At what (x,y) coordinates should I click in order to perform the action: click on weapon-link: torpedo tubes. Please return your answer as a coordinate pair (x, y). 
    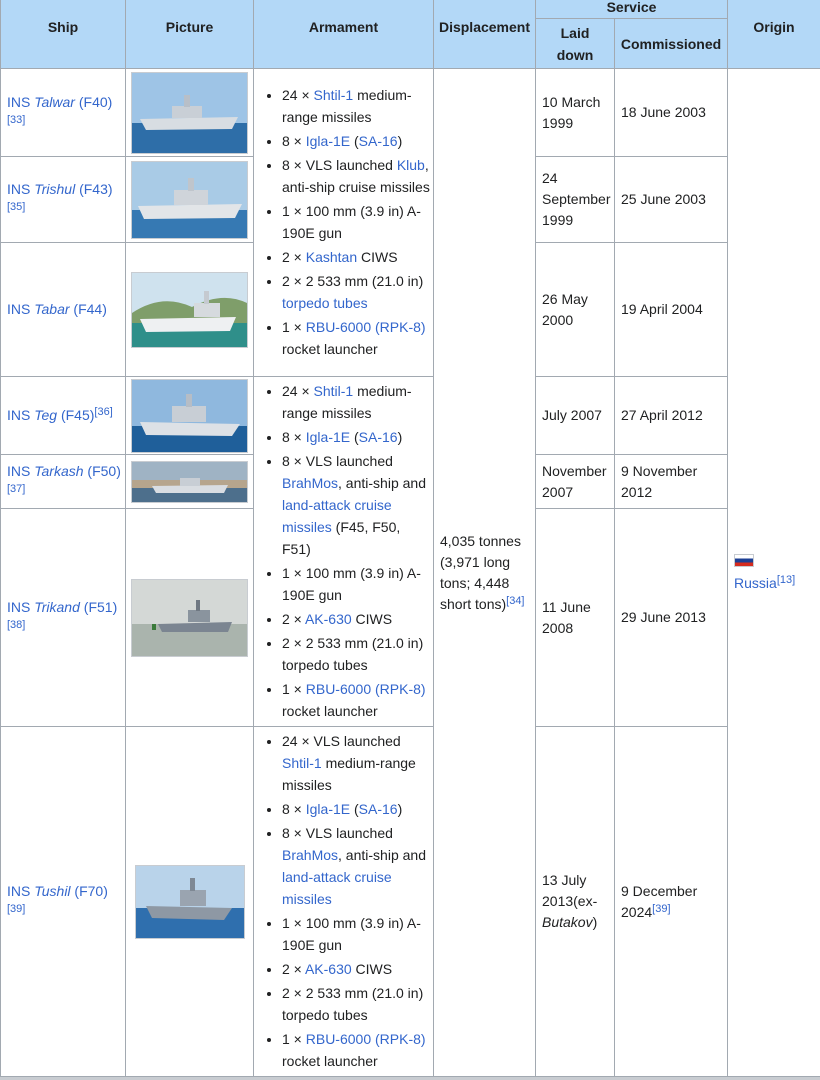
    Looking at the image, I should click on (325, 303).